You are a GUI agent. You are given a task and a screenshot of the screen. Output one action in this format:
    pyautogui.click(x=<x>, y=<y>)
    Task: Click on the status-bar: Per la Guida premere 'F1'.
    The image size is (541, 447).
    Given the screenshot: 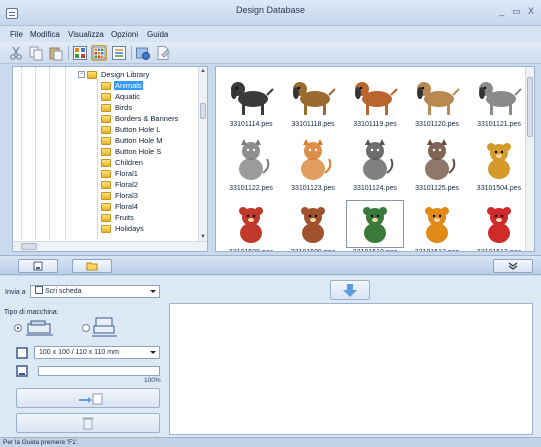 What is the action you would take?
    pyautogui.click(x=270, y=442)
    